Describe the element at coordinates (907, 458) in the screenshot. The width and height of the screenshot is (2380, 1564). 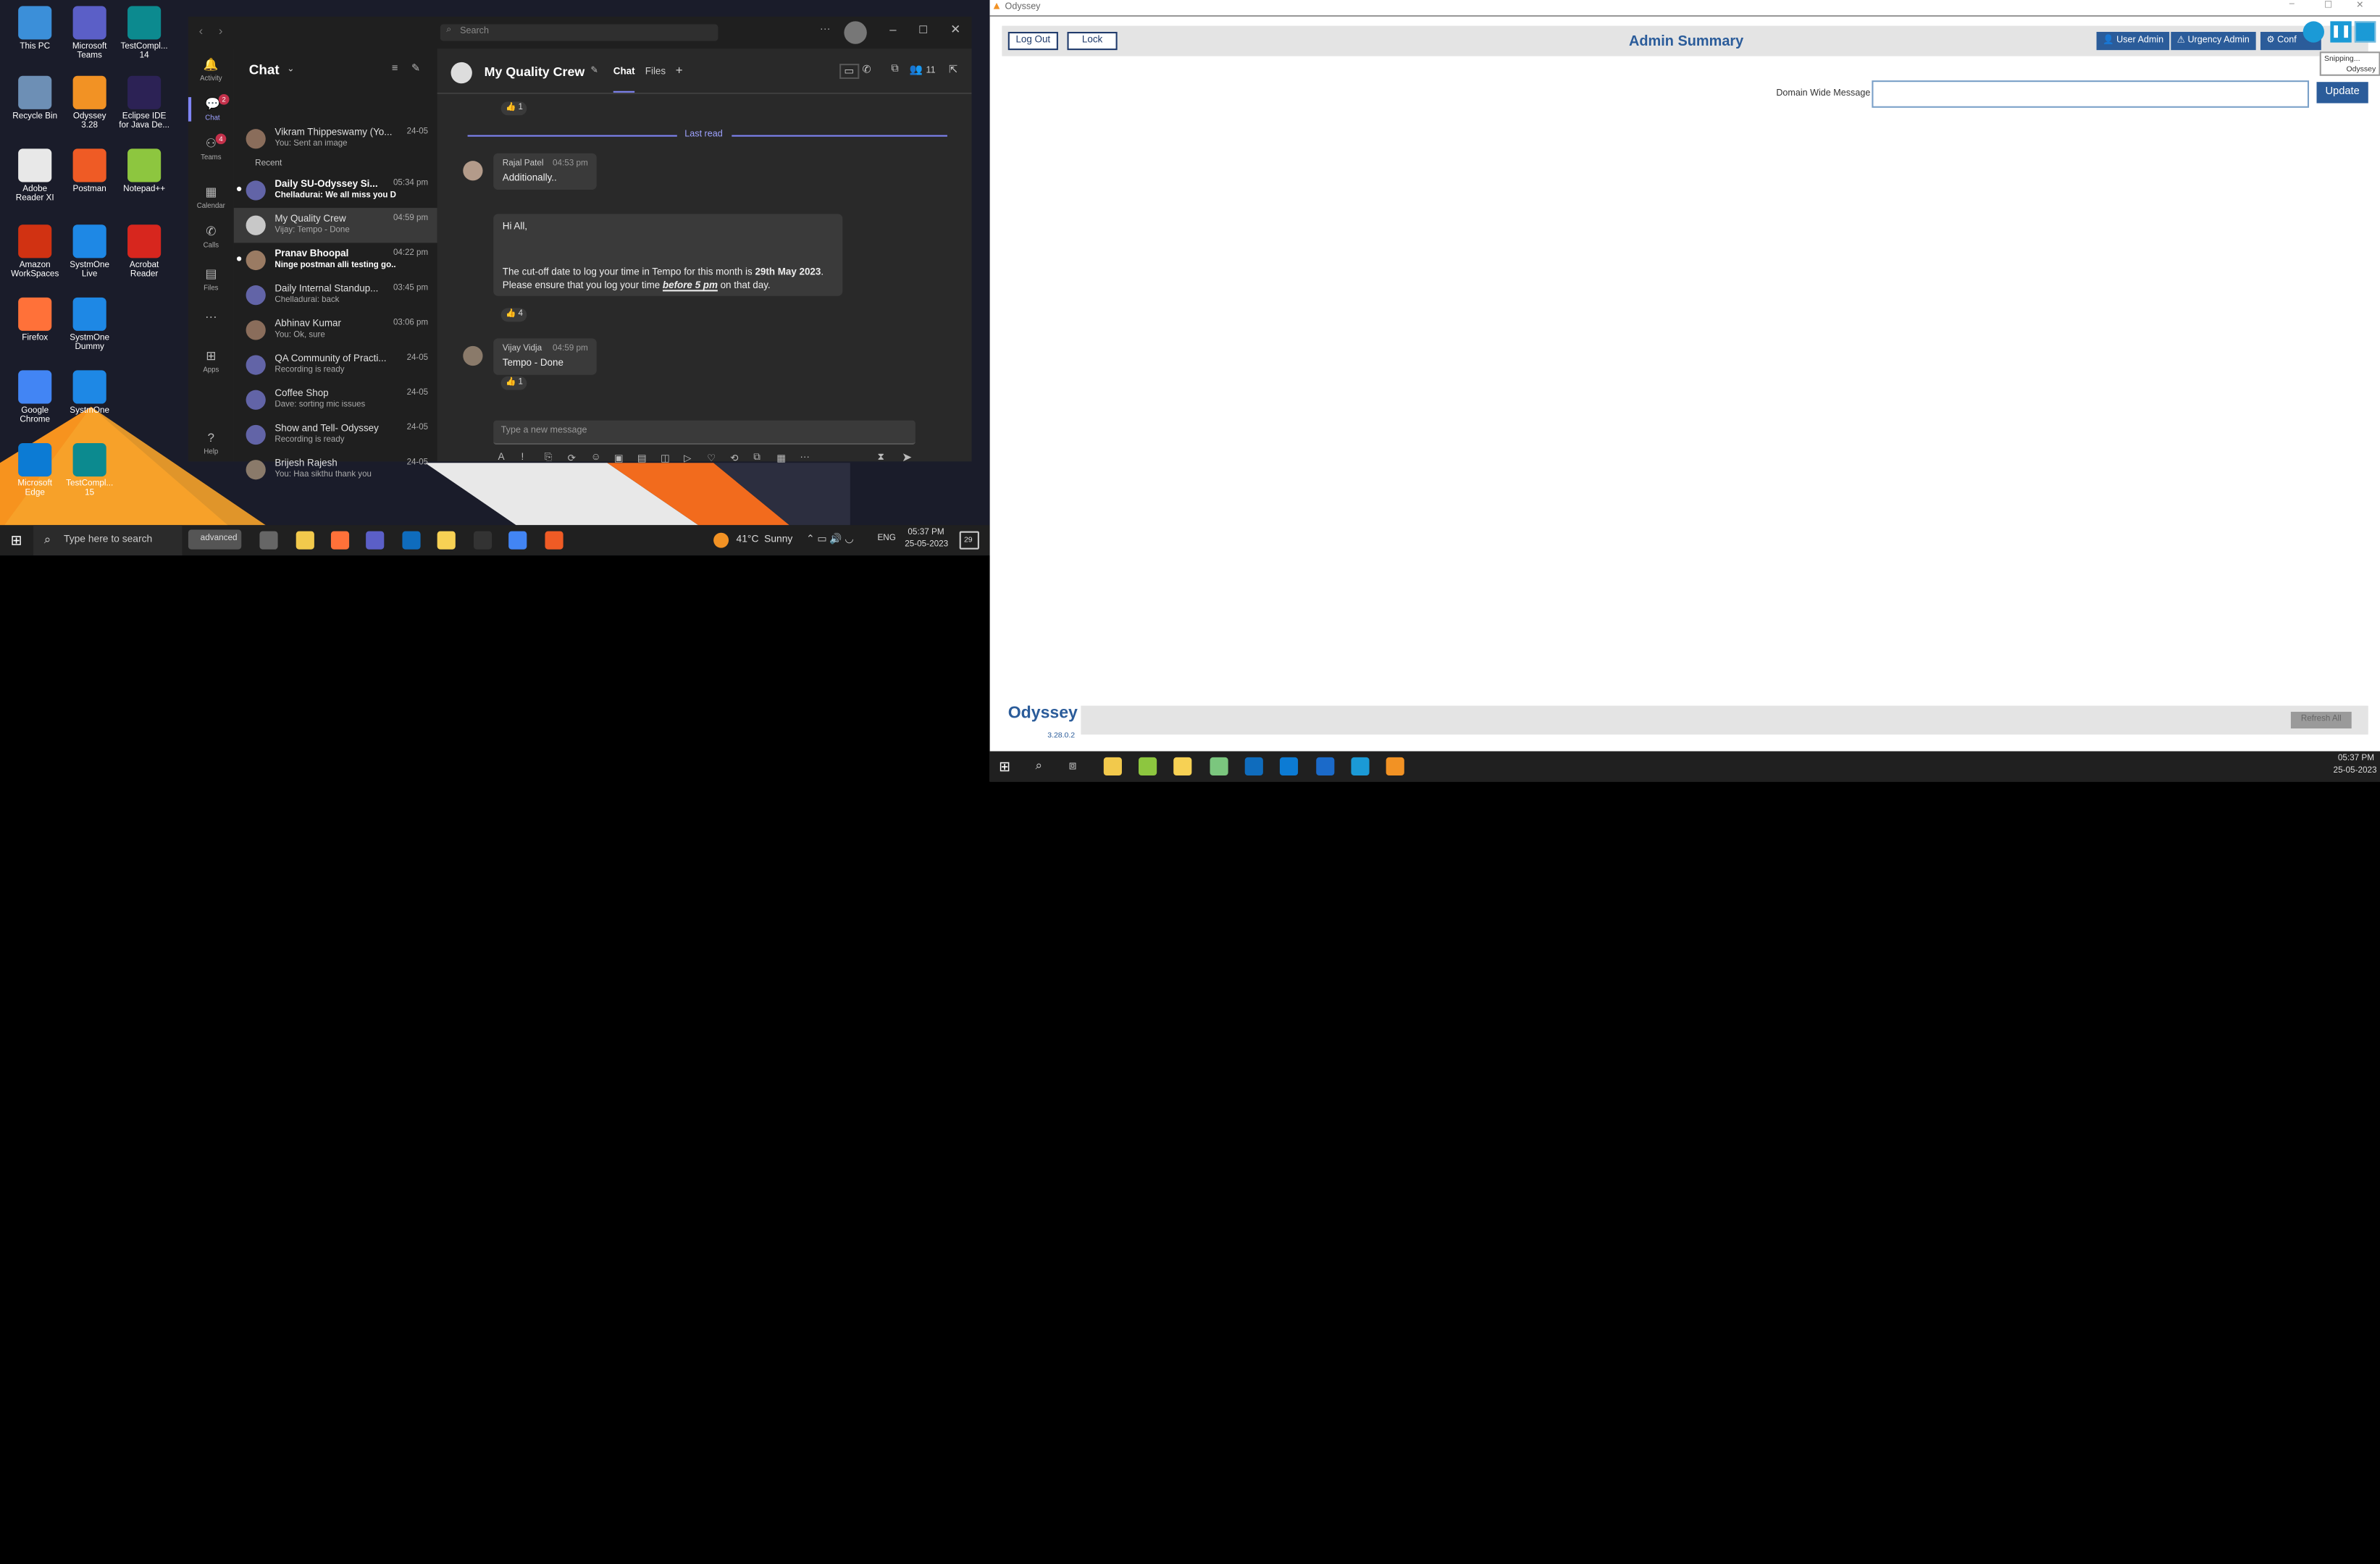
I see `send-icon: ➤` at that location.